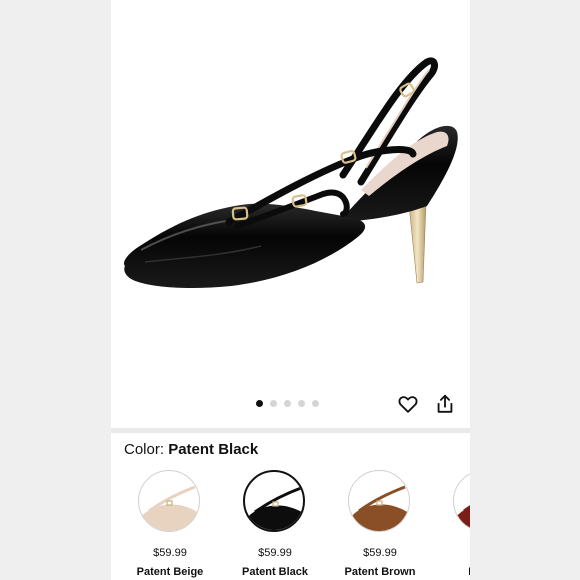  I want to click on swatch-name: Patent Beige, so click(170, 572).